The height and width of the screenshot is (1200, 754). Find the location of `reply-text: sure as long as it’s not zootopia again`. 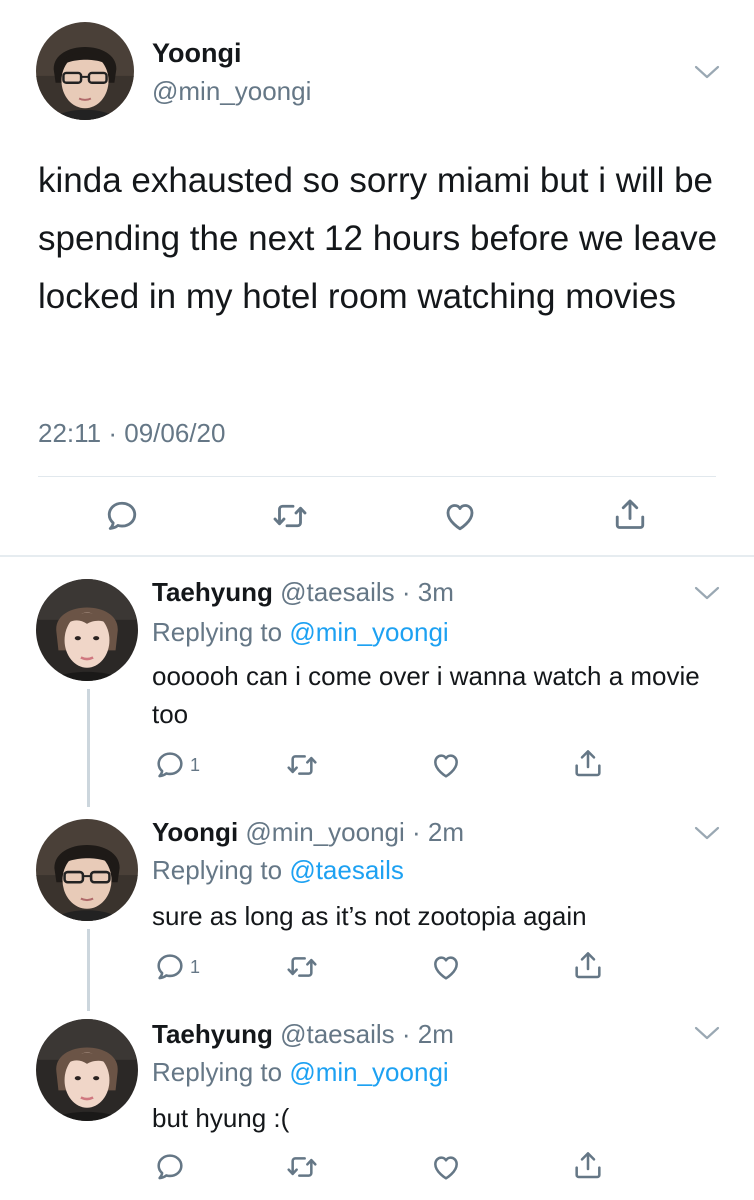

reply-text: sure as long as it’s not zootopia again is located at coordinates (369, 916).